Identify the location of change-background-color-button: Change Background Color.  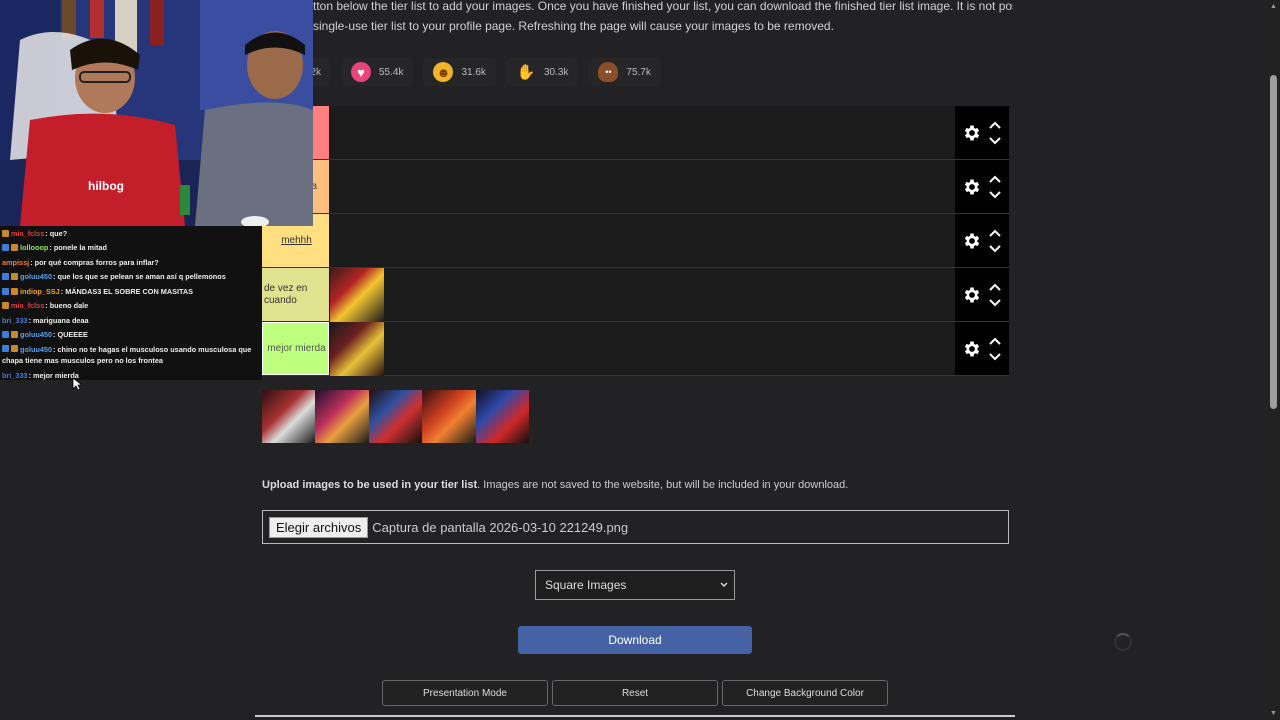
(805, 693).